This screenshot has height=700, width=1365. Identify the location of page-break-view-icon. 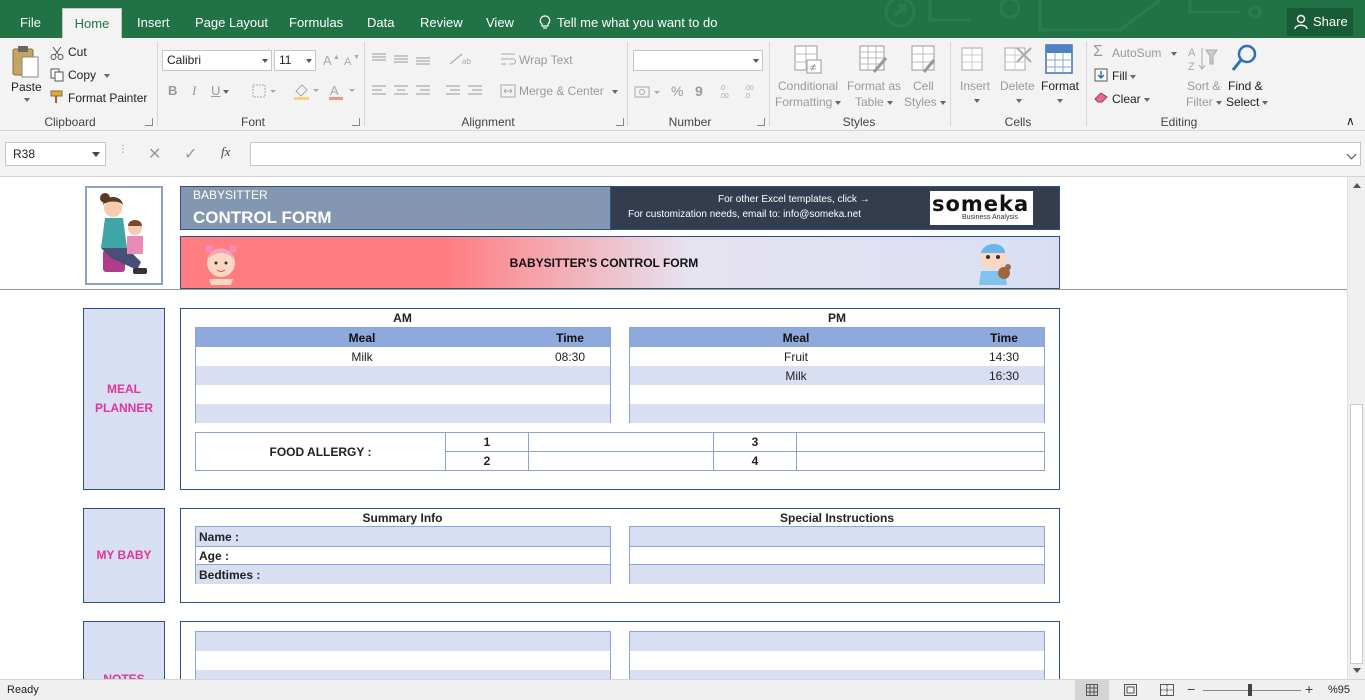
(1167, 690).